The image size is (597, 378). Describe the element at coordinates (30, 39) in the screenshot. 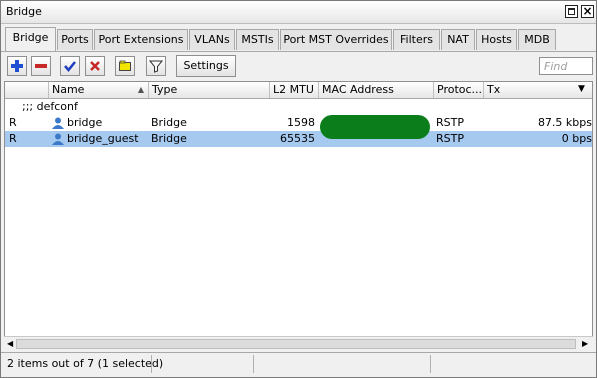

I see `tab-bridge: Bridge` at that location.